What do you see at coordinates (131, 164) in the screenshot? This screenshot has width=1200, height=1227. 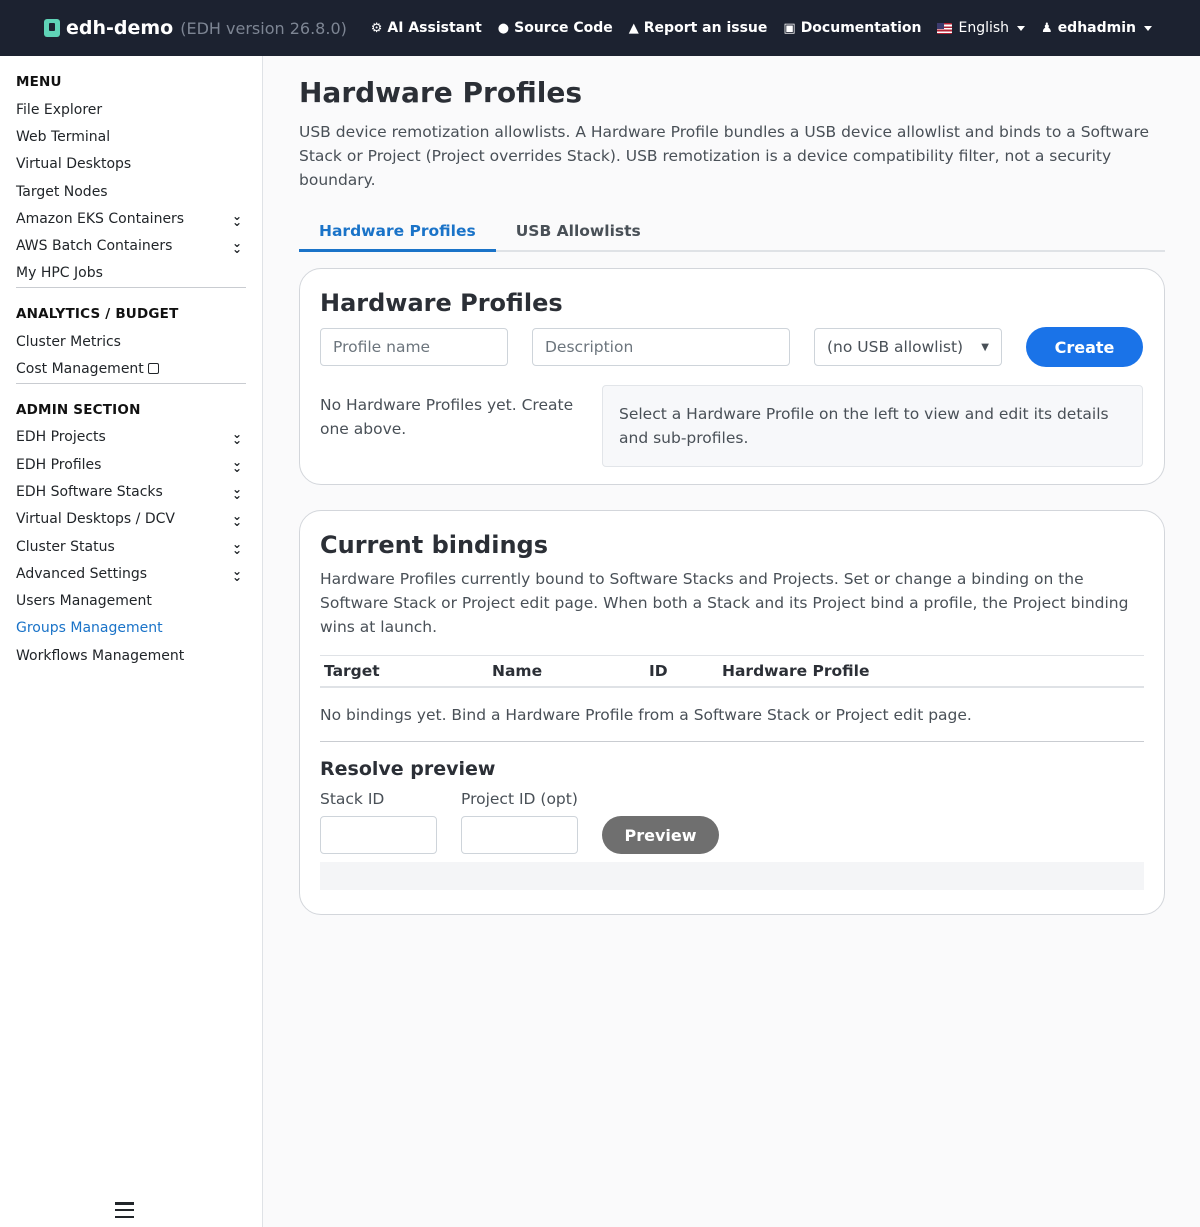 I see `sidebar-item-virtual-desktops: Virtual Desktops` at bounding box center [131, 164].